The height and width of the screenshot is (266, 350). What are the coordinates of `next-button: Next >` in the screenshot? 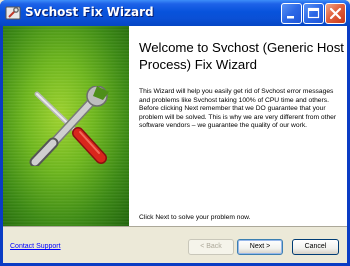 It's located at (260, 247).